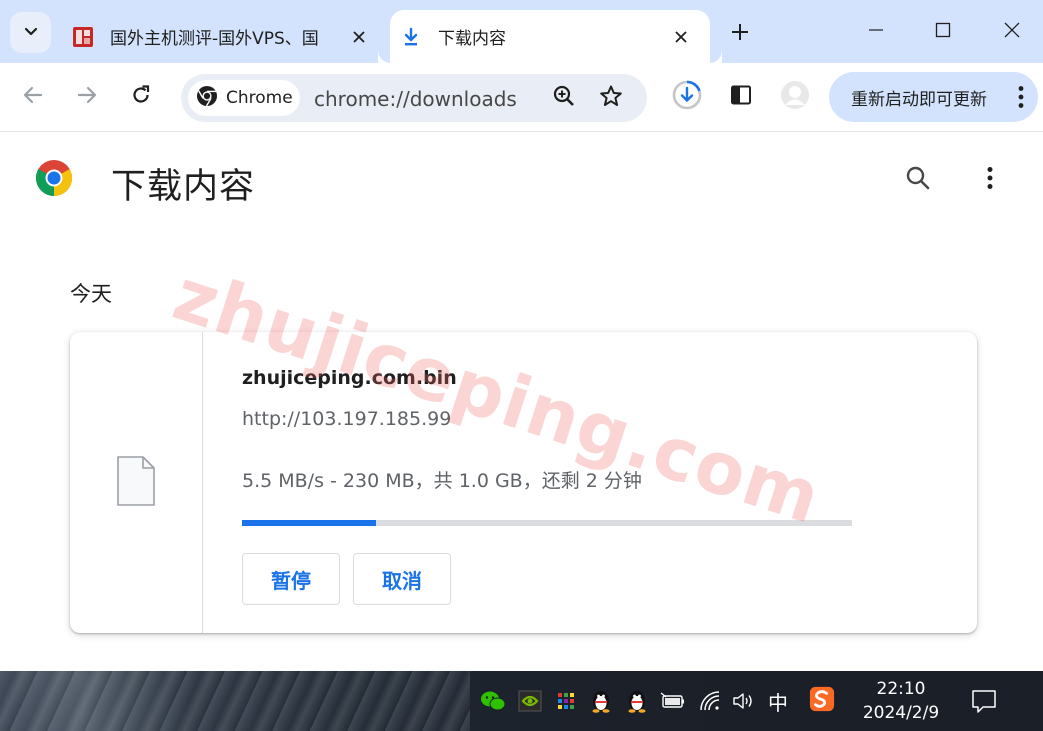 The width and height of the screenshot is (1043, 731). I want to click on notification-center-icon, so click(984, 702).